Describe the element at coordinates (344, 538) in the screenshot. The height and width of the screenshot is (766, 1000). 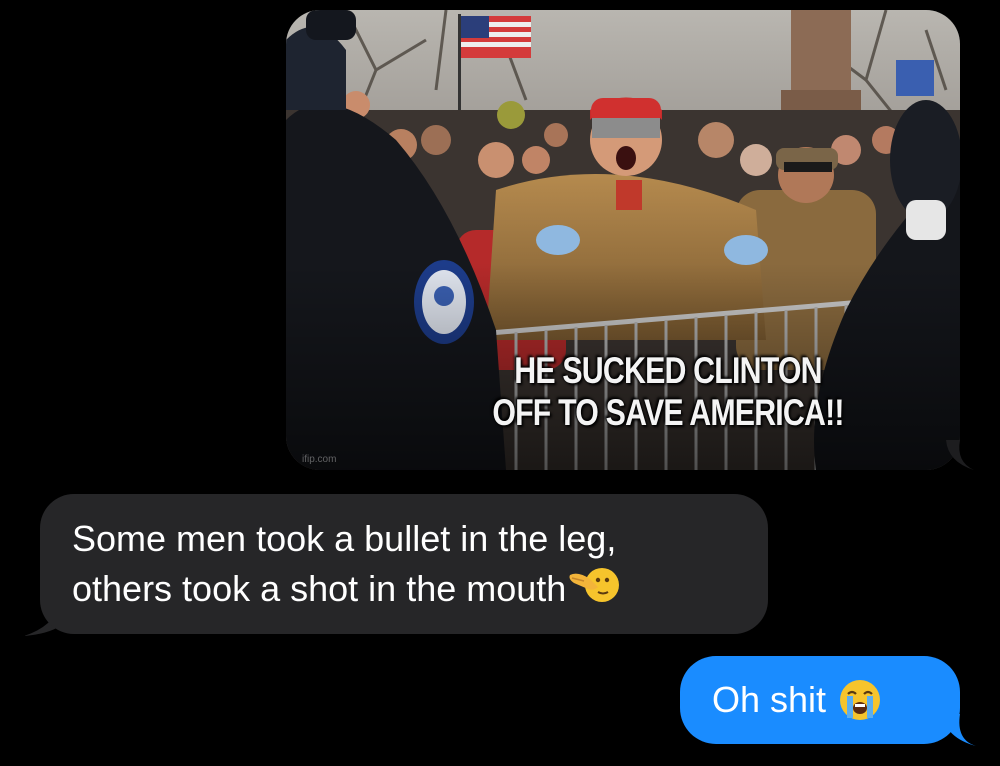
I see `incoming-message-line-1: Some men took a bullet in the leg,` at that location.